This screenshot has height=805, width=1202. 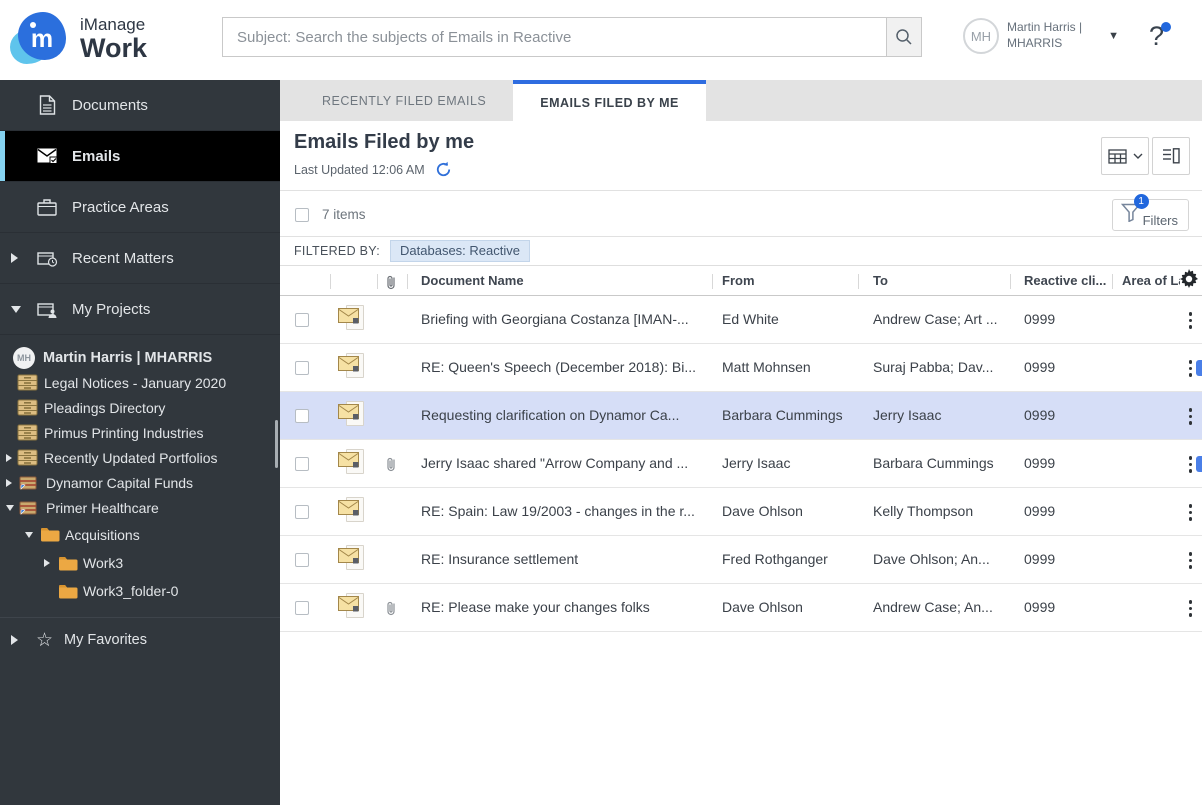 What do you see at coordinates (762, 511) in the screenshot?
I see `cell-from: Dave Ohlson` at bounding box center [762, 511].